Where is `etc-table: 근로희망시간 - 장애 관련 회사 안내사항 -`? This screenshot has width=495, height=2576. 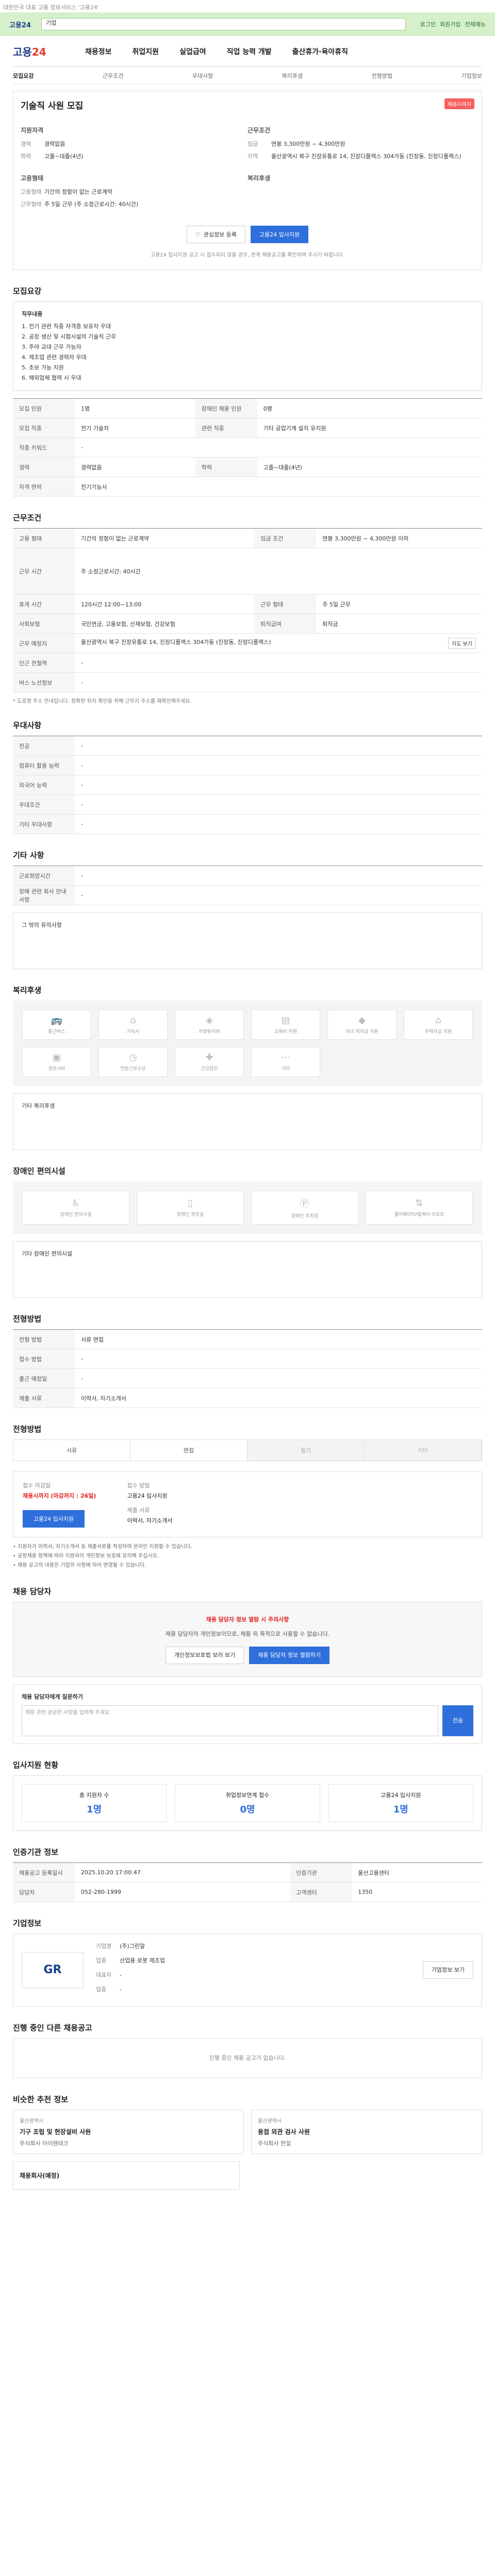
etc-table: 근로희망시간 - 장애 관련 회사 안내사항 - is located at coordinates (247, 885).